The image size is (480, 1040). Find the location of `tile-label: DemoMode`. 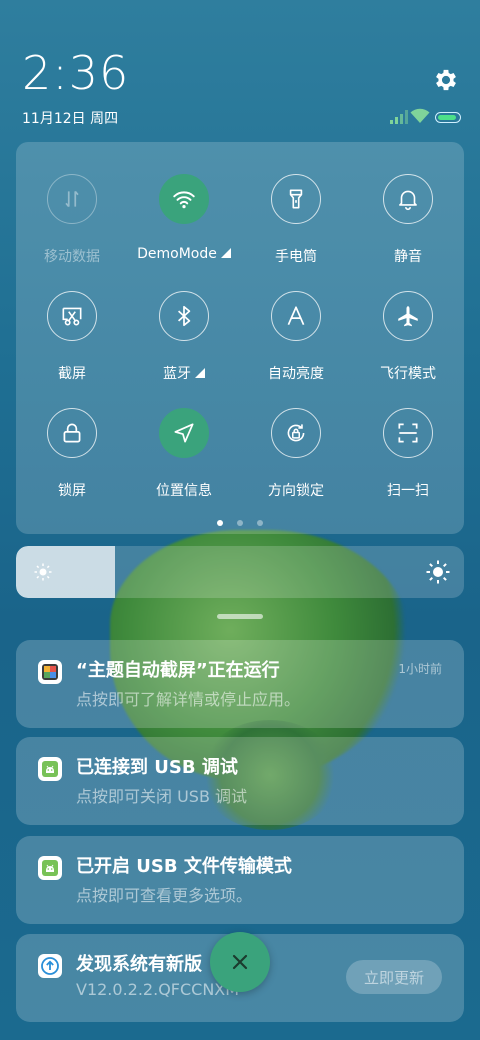

tile-label: DemoMode is located at coordinates (184, 254).